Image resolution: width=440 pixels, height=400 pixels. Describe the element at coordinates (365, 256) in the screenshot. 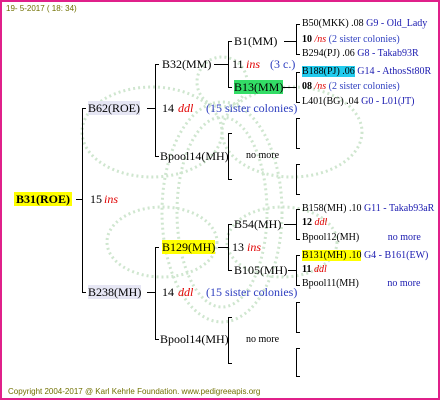

I see `leaf-queen-label: B131(MH) .10 G4 - B161(EW)` at that location.